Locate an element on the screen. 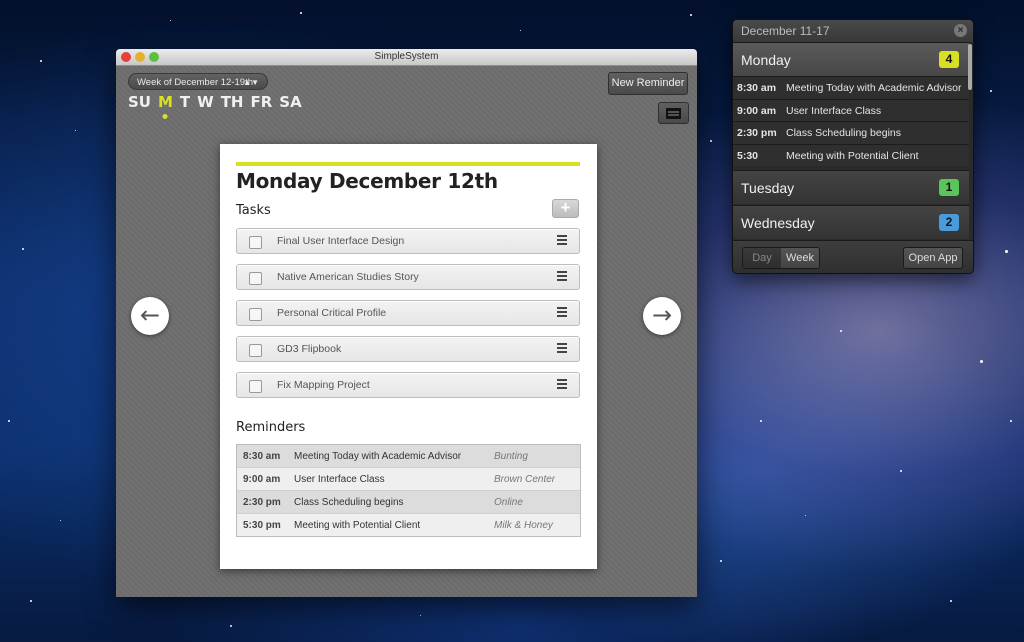 The image size is (1024, 642). widget-event-title: Meeting with Potential Client is located at coordinates (852, 155).